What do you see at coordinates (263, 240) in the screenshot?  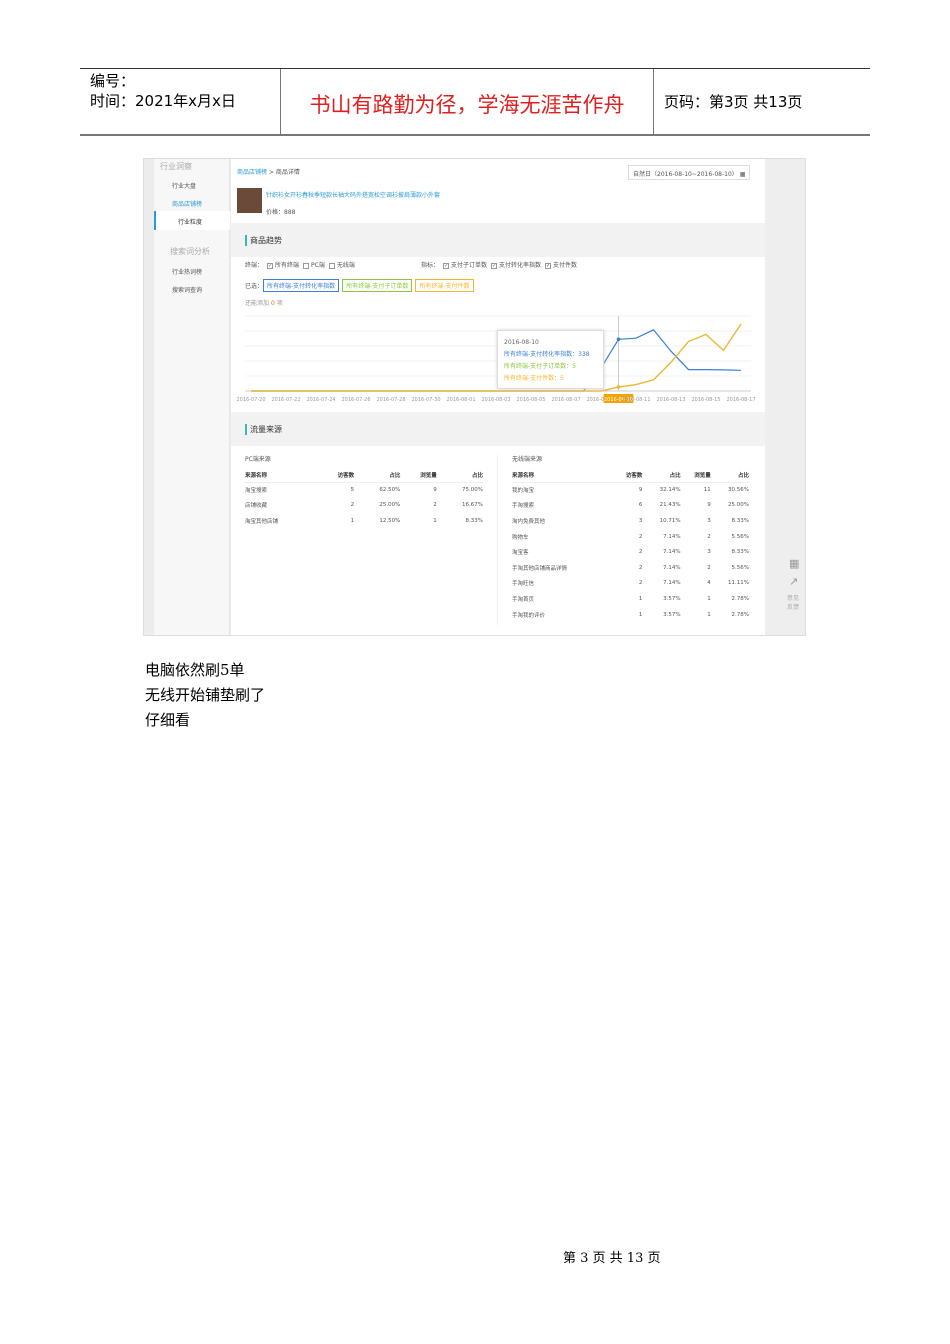 I see `trend-title: 商品趋势` at bounding box center [263, 240].